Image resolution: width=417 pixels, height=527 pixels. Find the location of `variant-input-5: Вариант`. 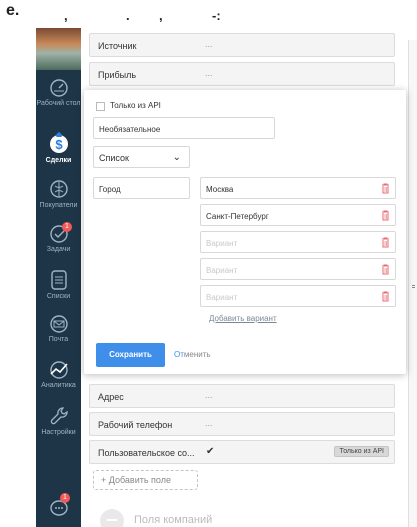

variant-input-5: Вариант is located at coordinates (298, 296).